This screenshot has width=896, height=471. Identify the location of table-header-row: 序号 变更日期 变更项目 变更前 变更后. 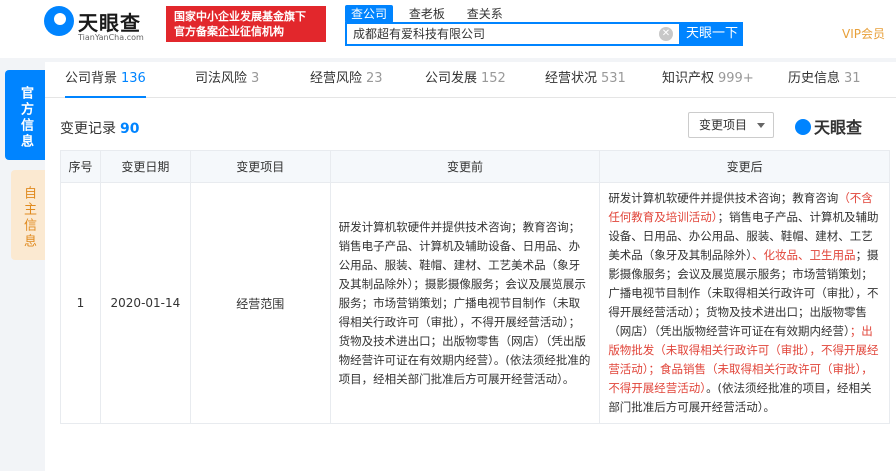
(475, 166).